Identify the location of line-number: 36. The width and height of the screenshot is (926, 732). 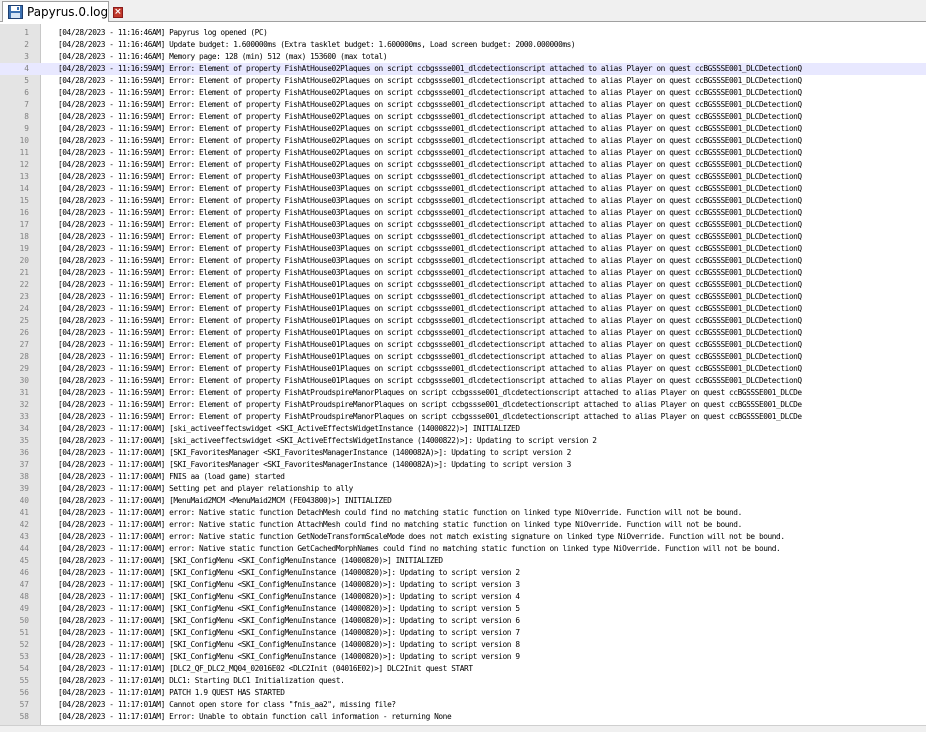
(24, 452).